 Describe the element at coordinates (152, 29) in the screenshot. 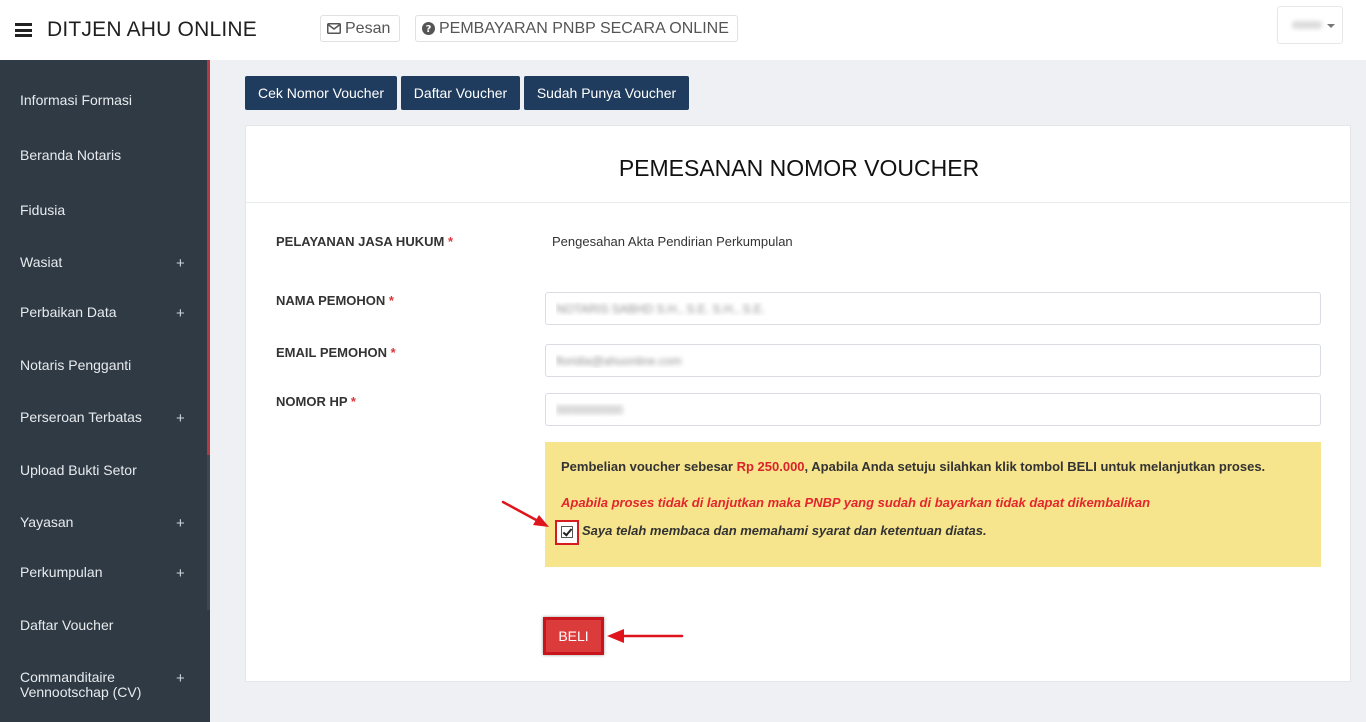

I see `brand-title: DITJEN AHU ONLINE` at that location.